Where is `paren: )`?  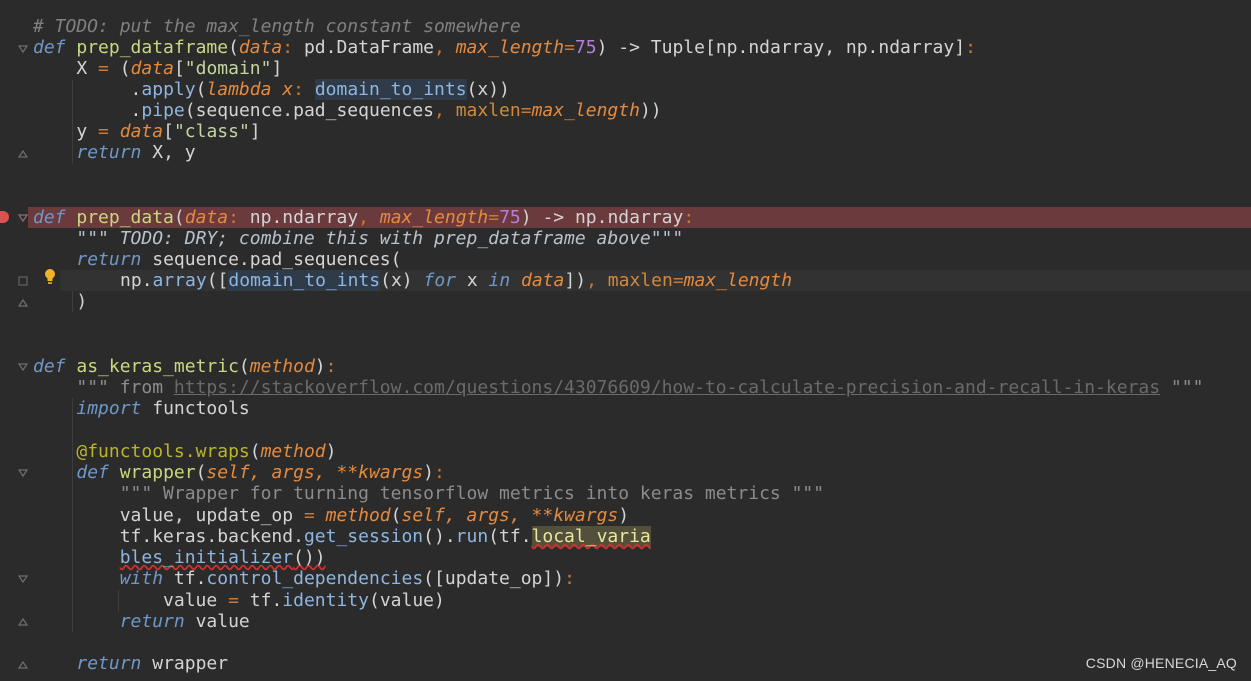
paren: ) is located at coordinates (82, 301).